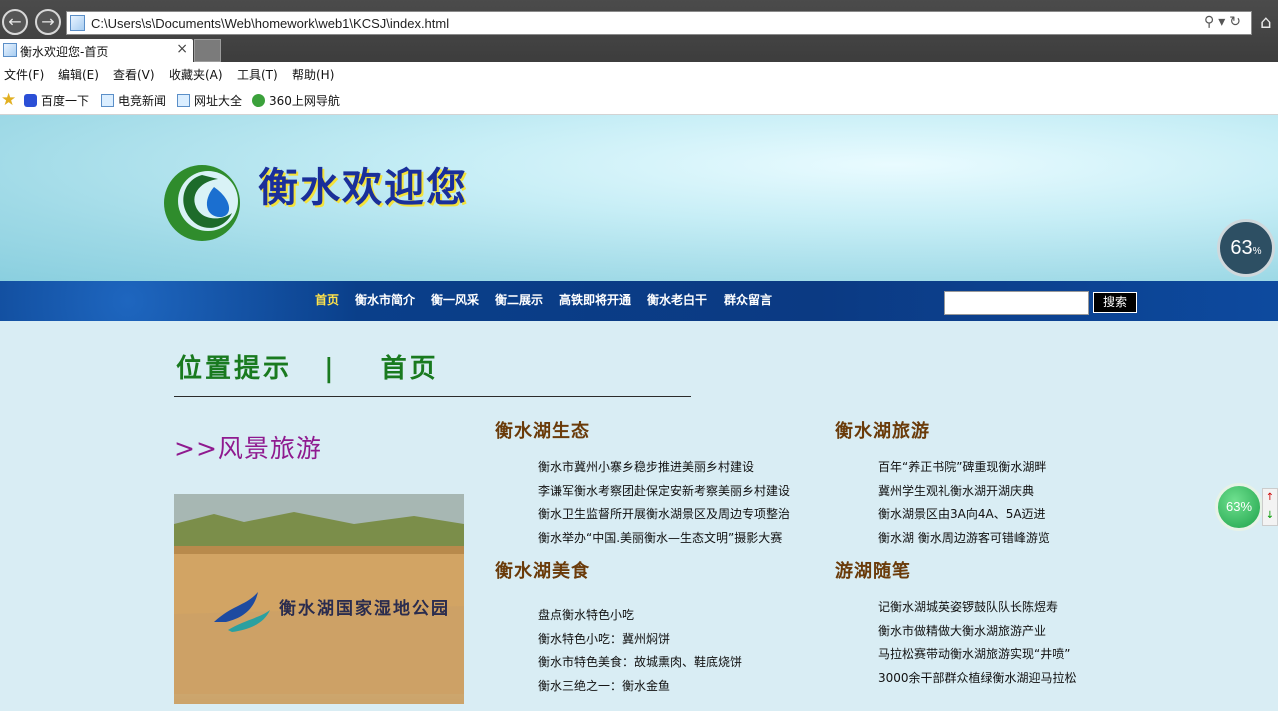  I want to click on speed-ball-widget: 63%, so click(1239, 507).